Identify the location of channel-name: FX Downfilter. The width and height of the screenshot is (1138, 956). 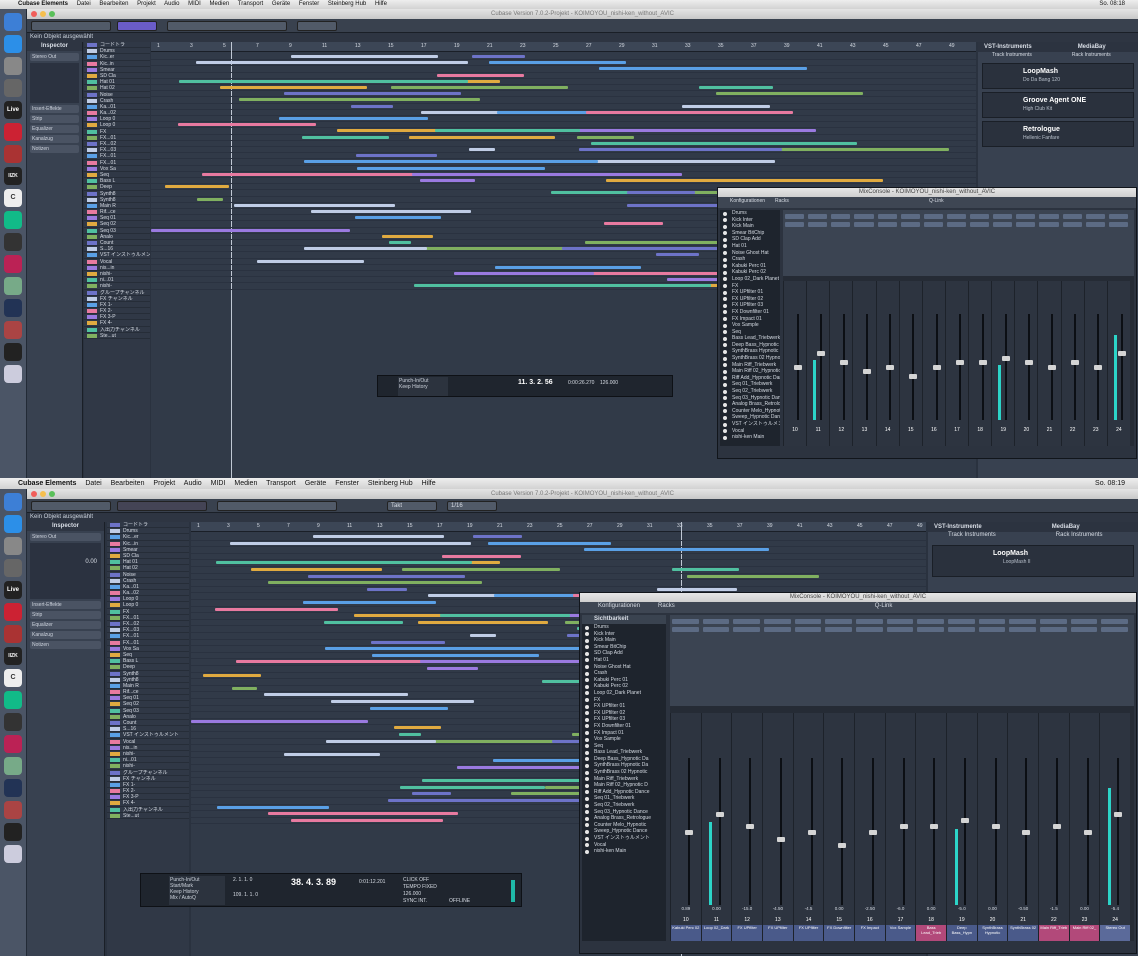
(839, 933).